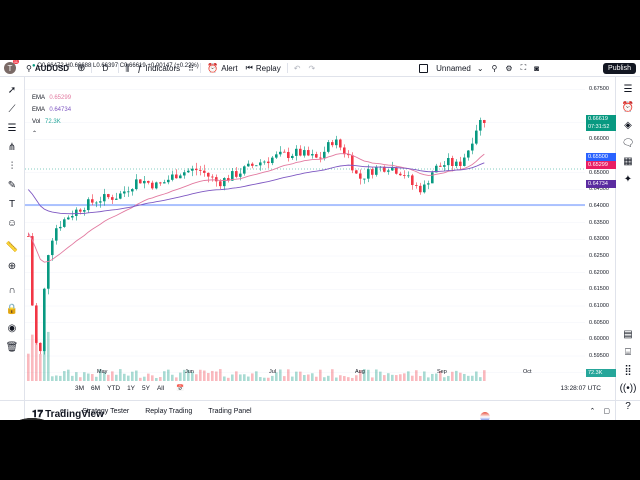 This screenshot has height=480, width=640. Describe the element at coordinates (12, 185) in the screenshot. I see `brush-icon: ✎` at that location.